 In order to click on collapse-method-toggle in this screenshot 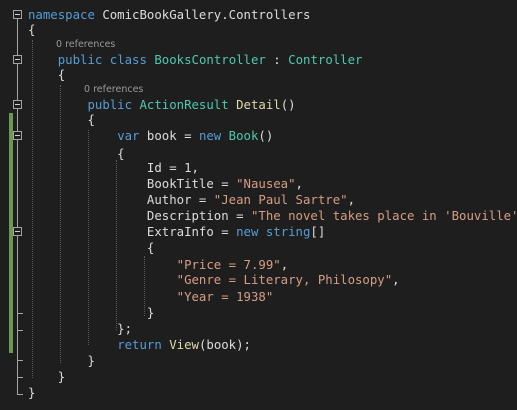, I will do `click(17, 104)`.